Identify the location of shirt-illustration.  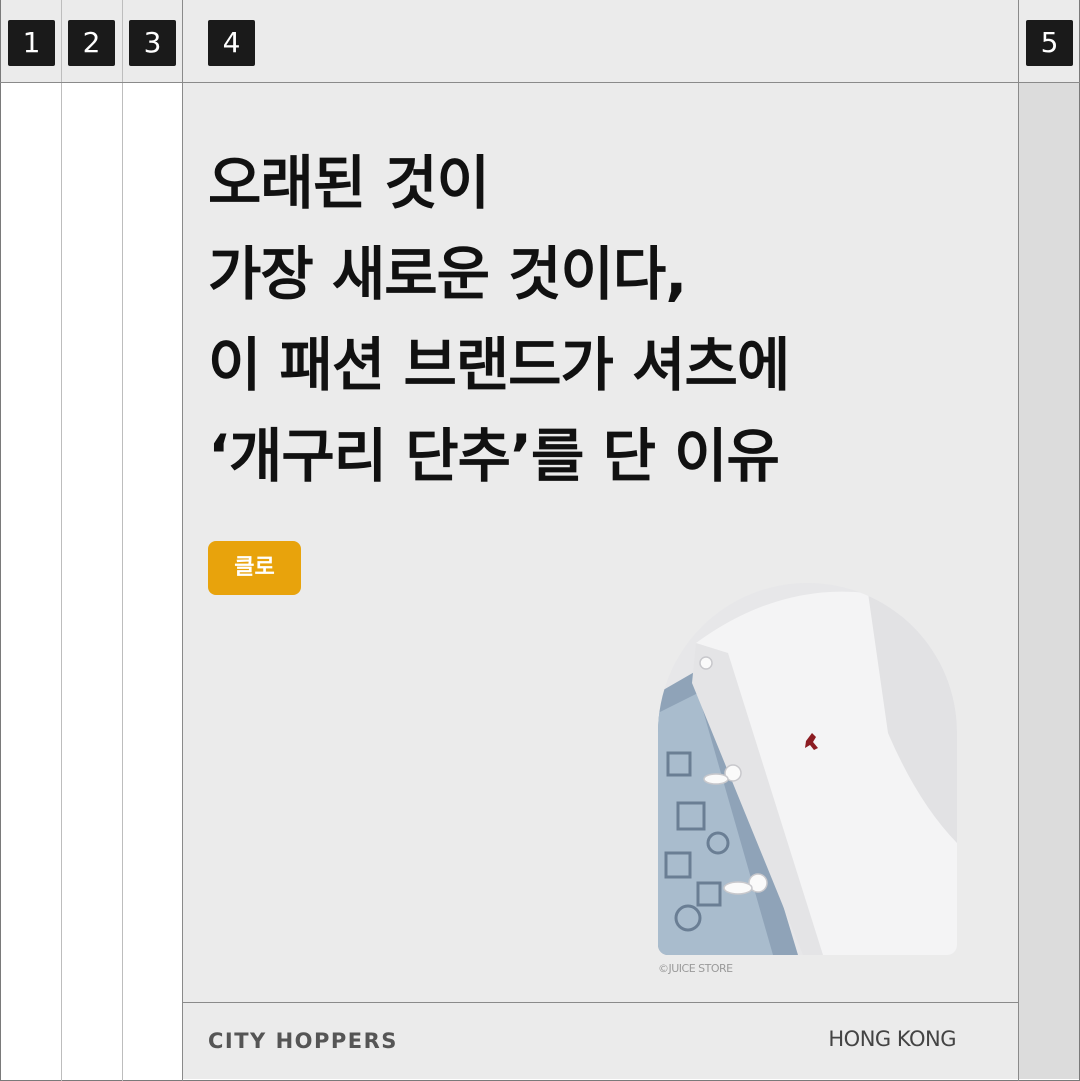
(807, 769).